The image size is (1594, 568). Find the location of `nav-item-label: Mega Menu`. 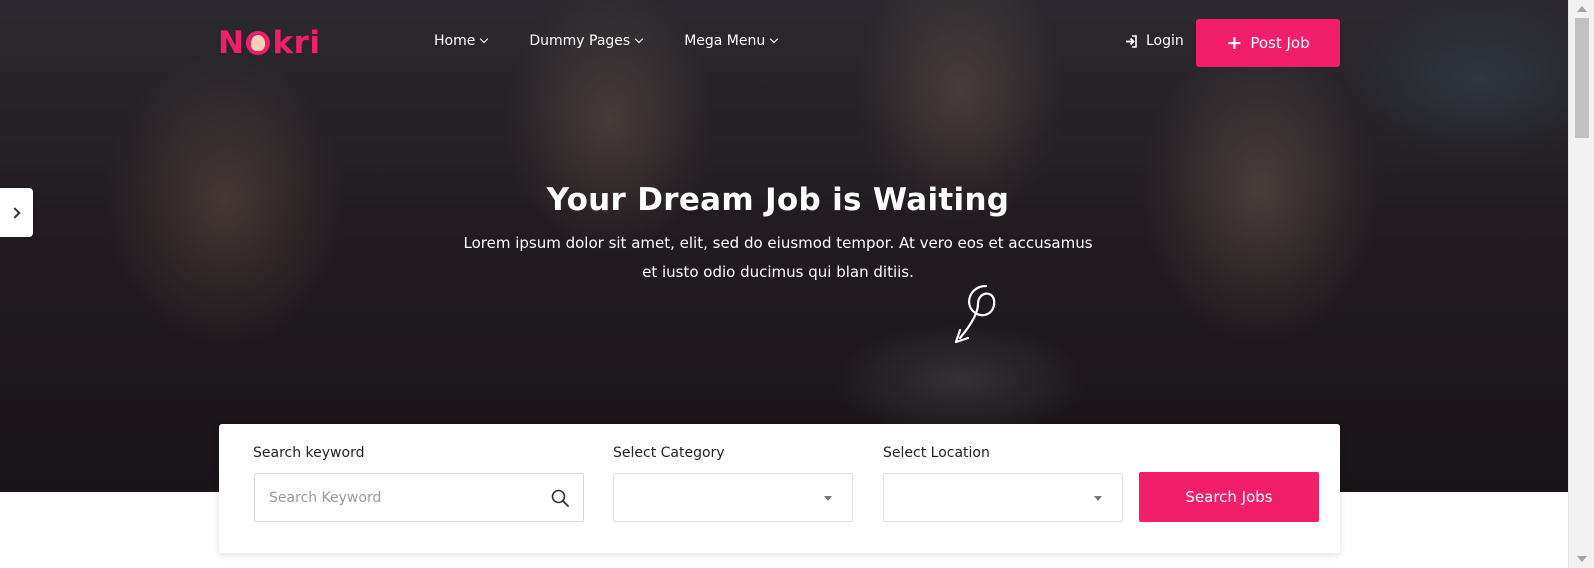

nav-item-label: Mega Menu is located at coordinates (725, 41).